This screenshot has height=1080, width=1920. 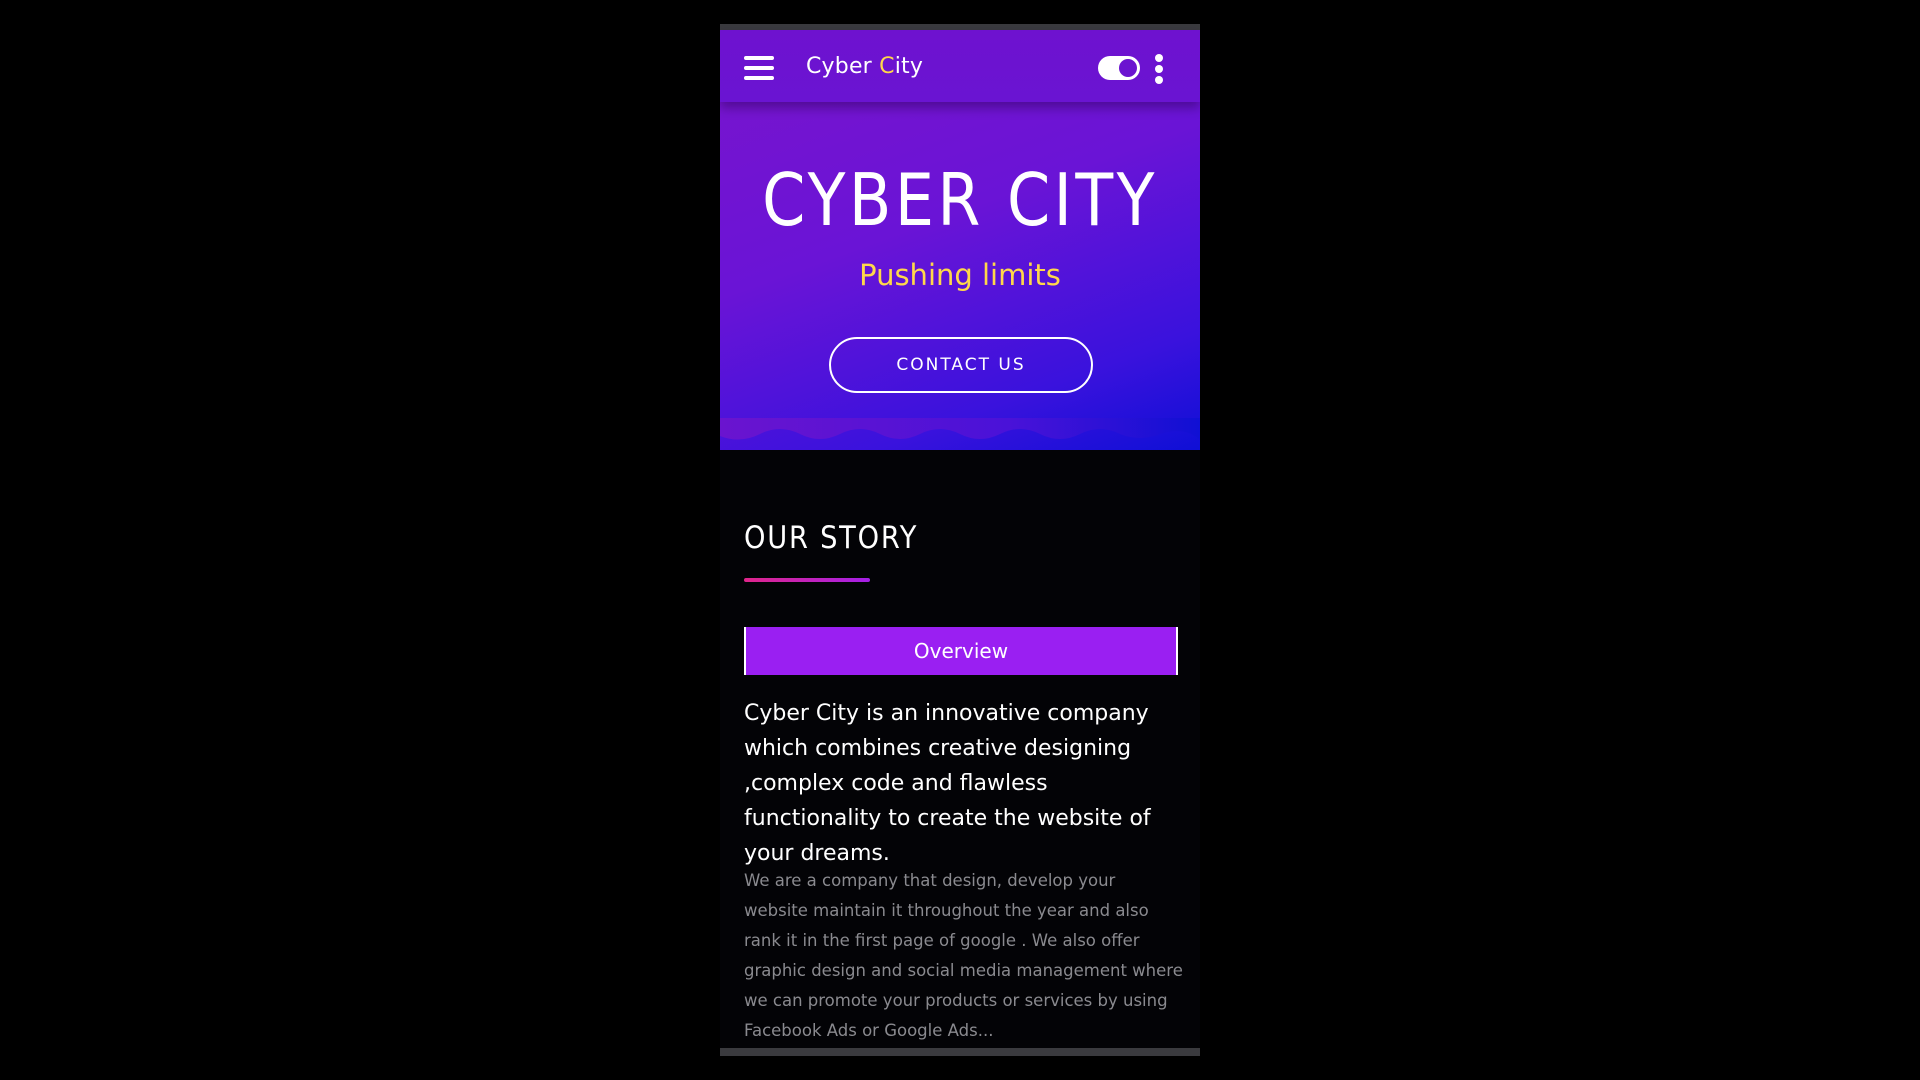 I want to click on app-title-highlight: C, so click(x=887, y=66).